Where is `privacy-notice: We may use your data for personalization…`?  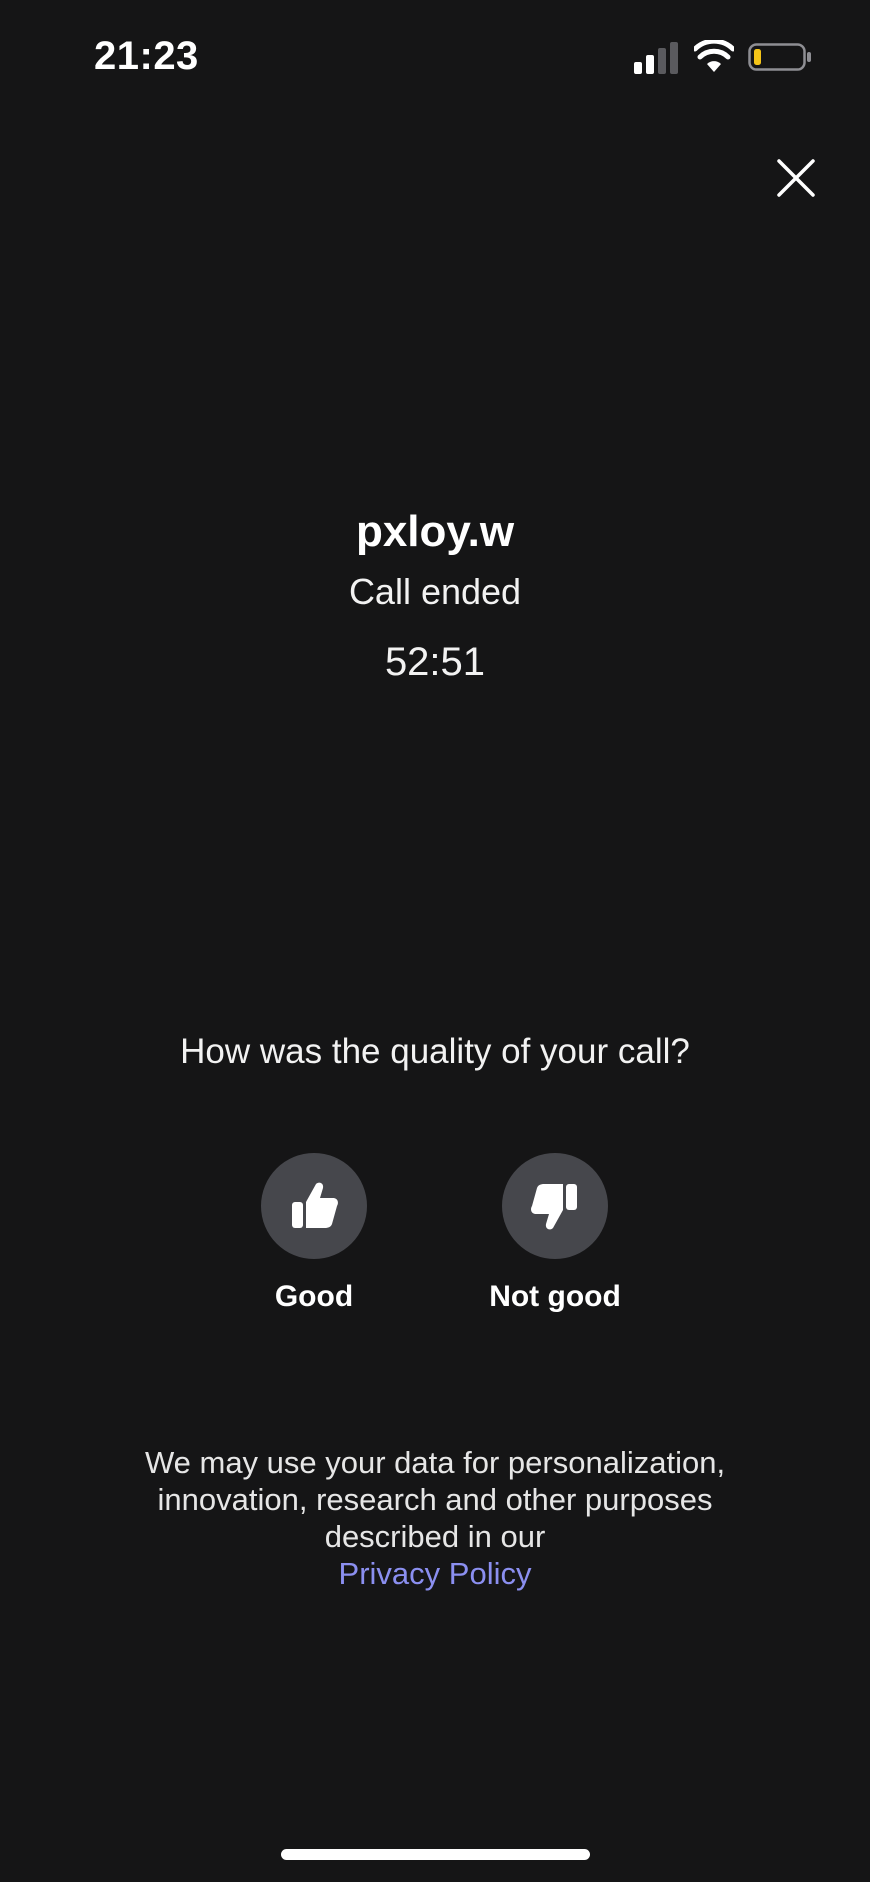 privacy-notice: We may use your data for personalization… is located at coordinates (435, 1518).